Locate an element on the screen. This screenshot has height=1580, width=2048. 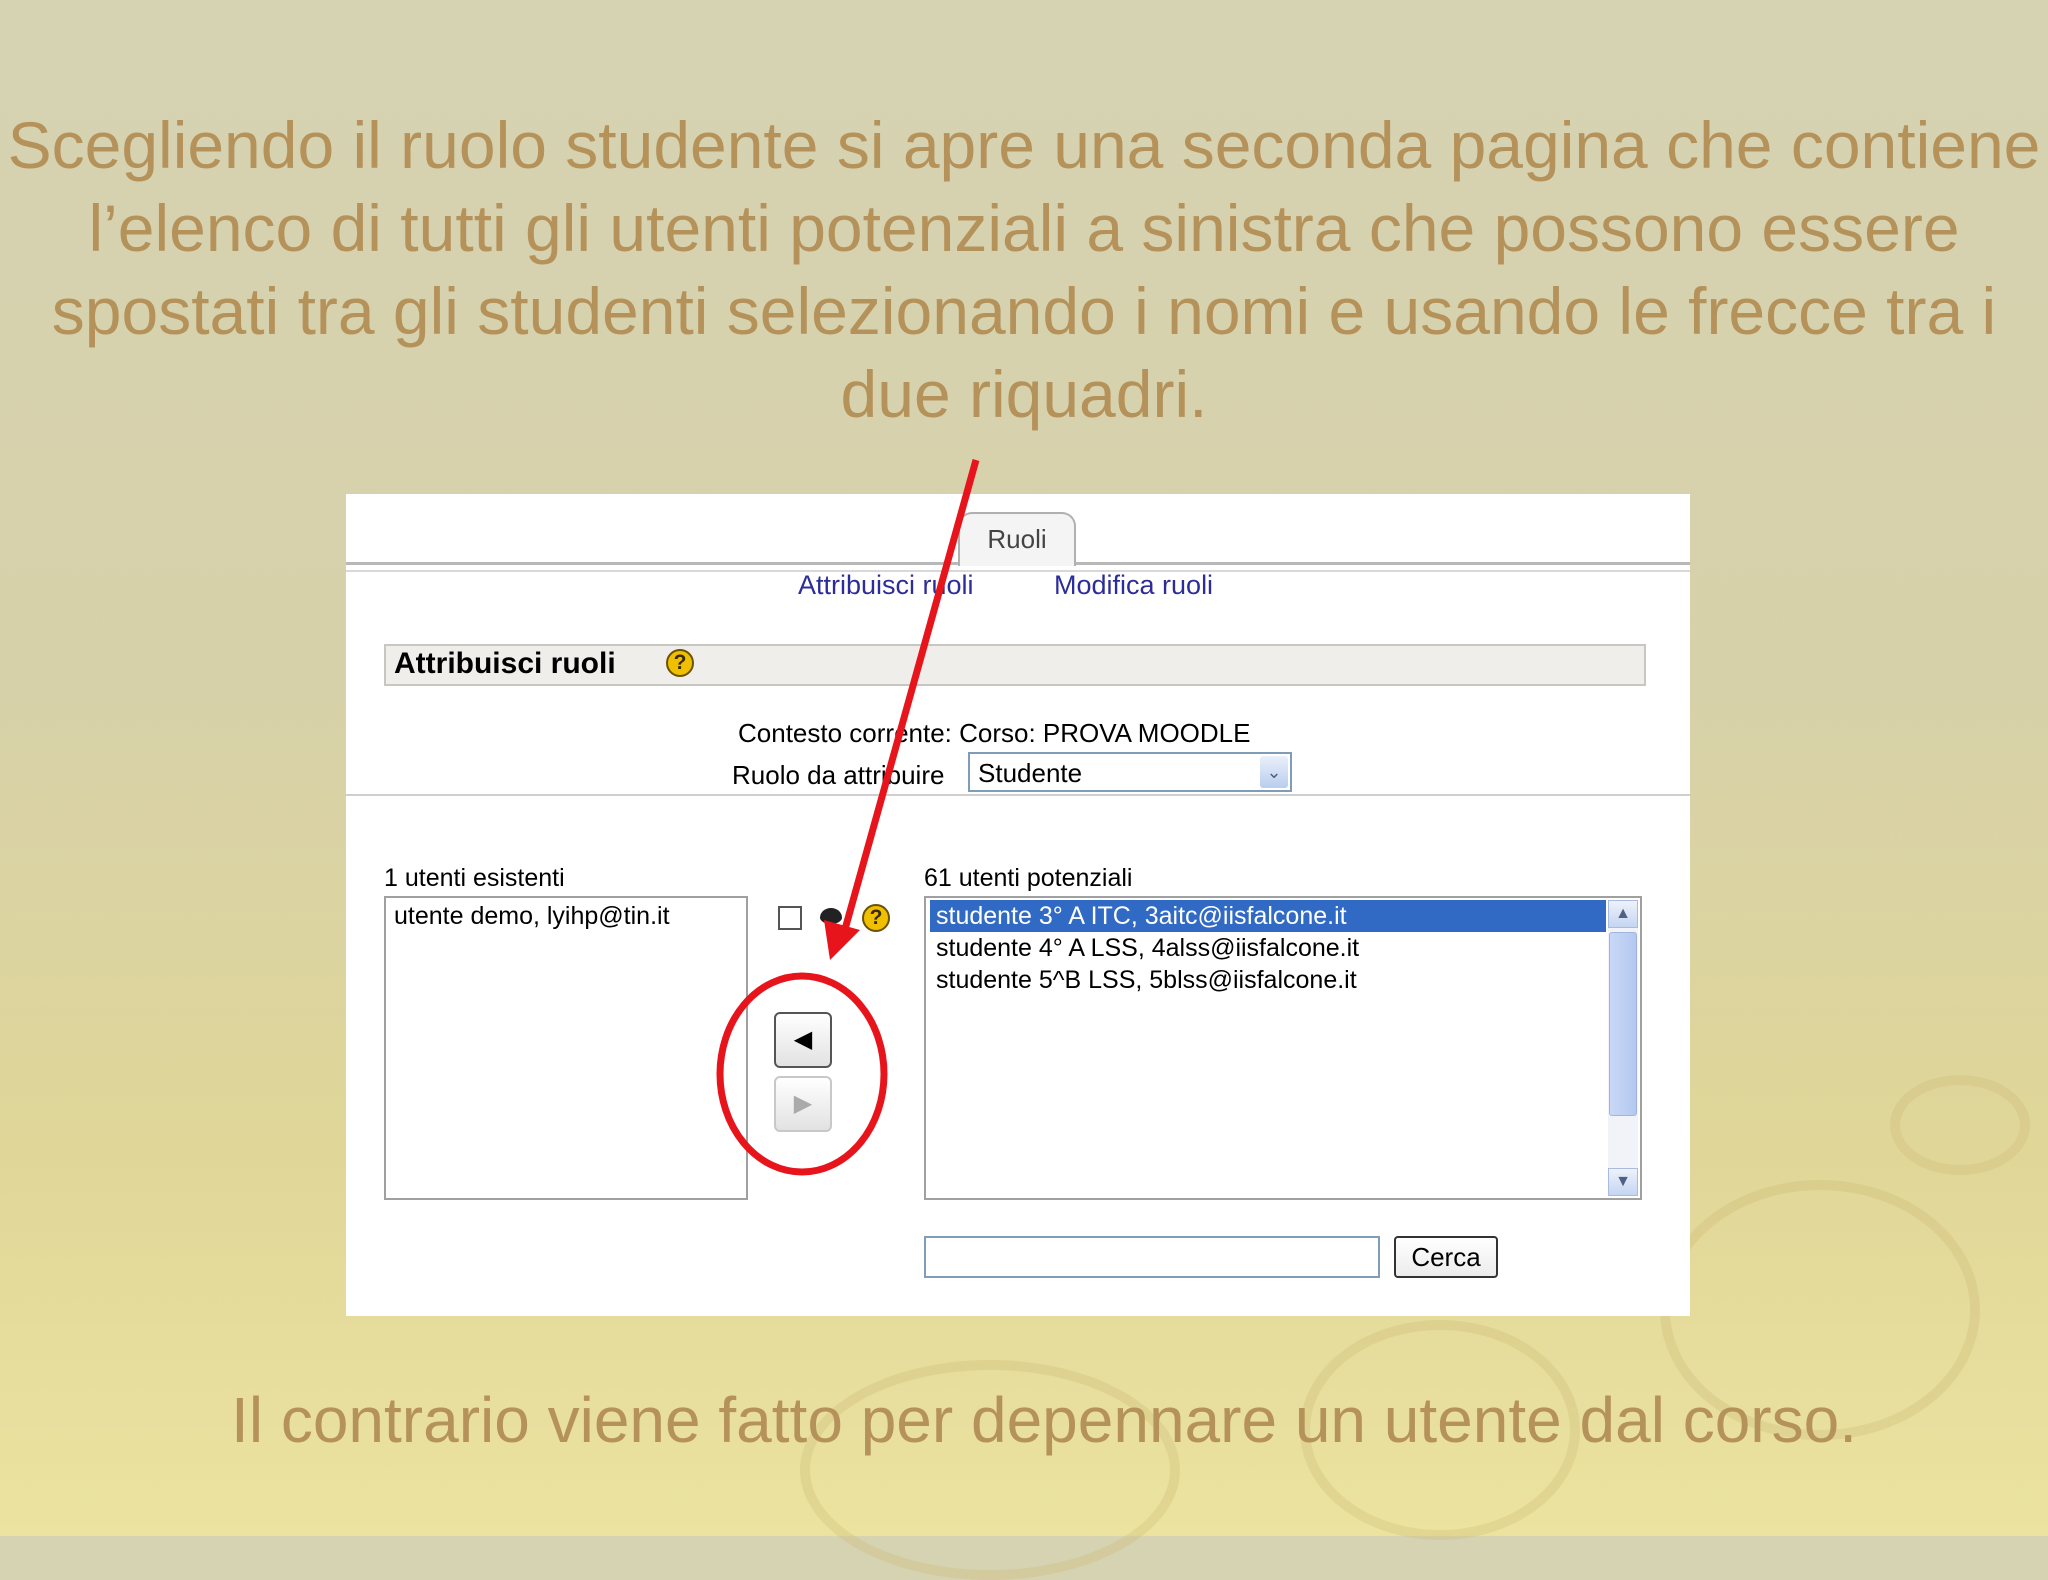
search-button: Cerca is located at coordinates (1446, 1257).